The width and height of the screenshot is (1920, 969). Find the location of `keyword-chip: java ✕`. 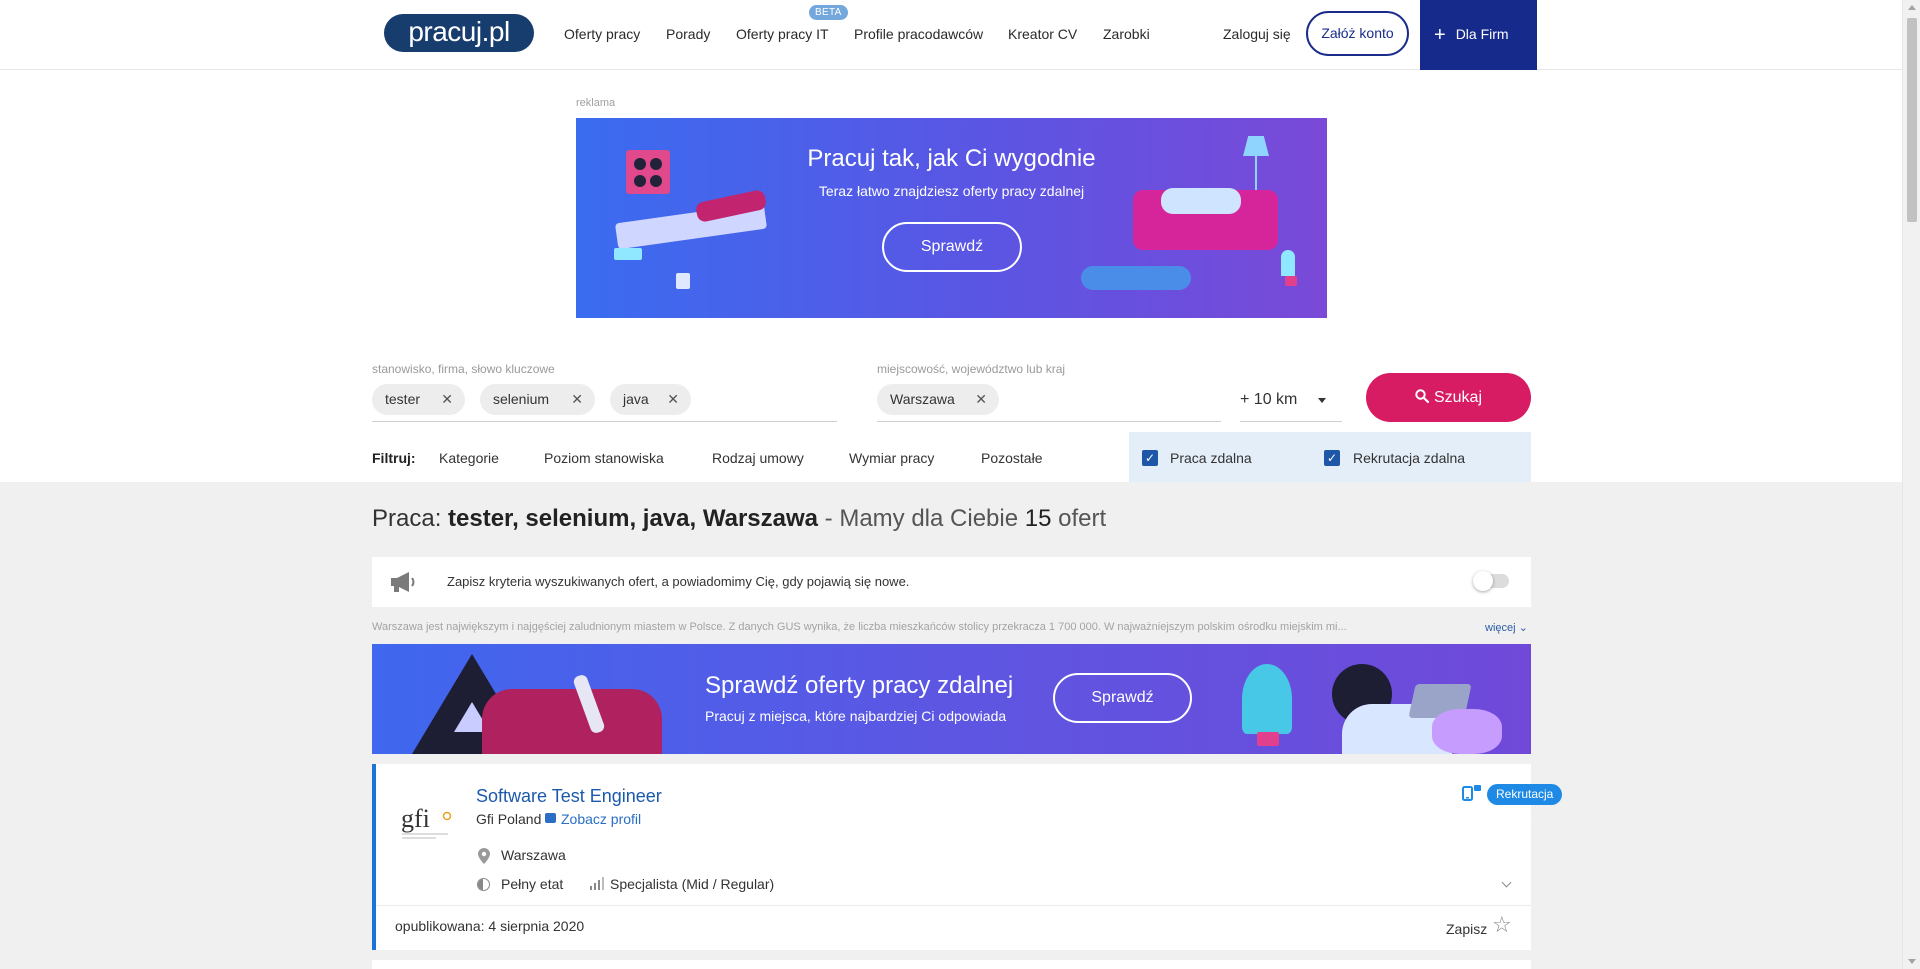

keyword-chip: java ✕ is located at coordinates (650, 399).